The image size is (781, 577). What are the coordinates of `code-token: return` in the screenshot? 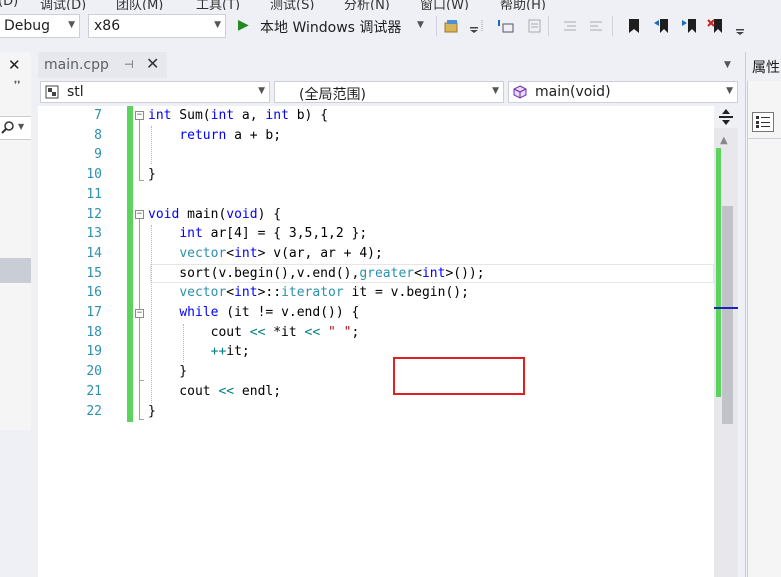 It's located at (203, 135).